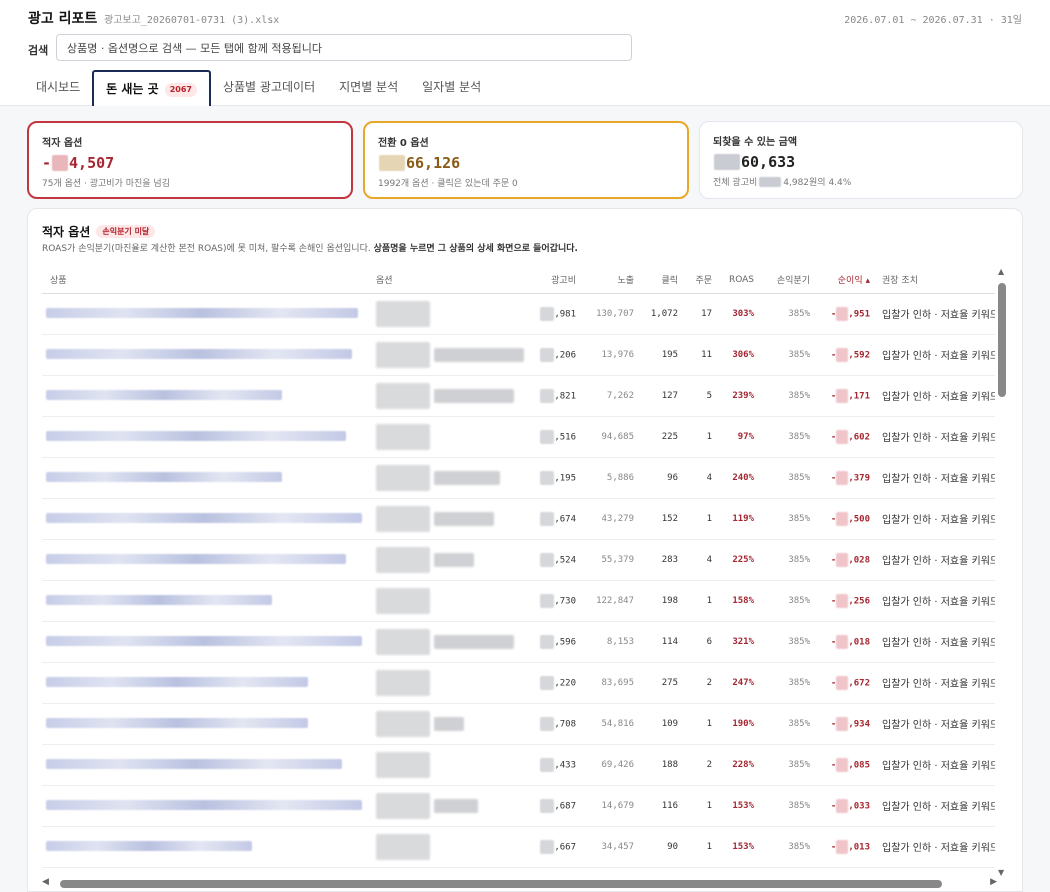 Image resolution: width=1050 pixels, height=892 pixels. What do you see at coordinates (1002, 340) in the screenshot?
I see `vertical-scroll-thumb` at bounding box center [1002, 340].